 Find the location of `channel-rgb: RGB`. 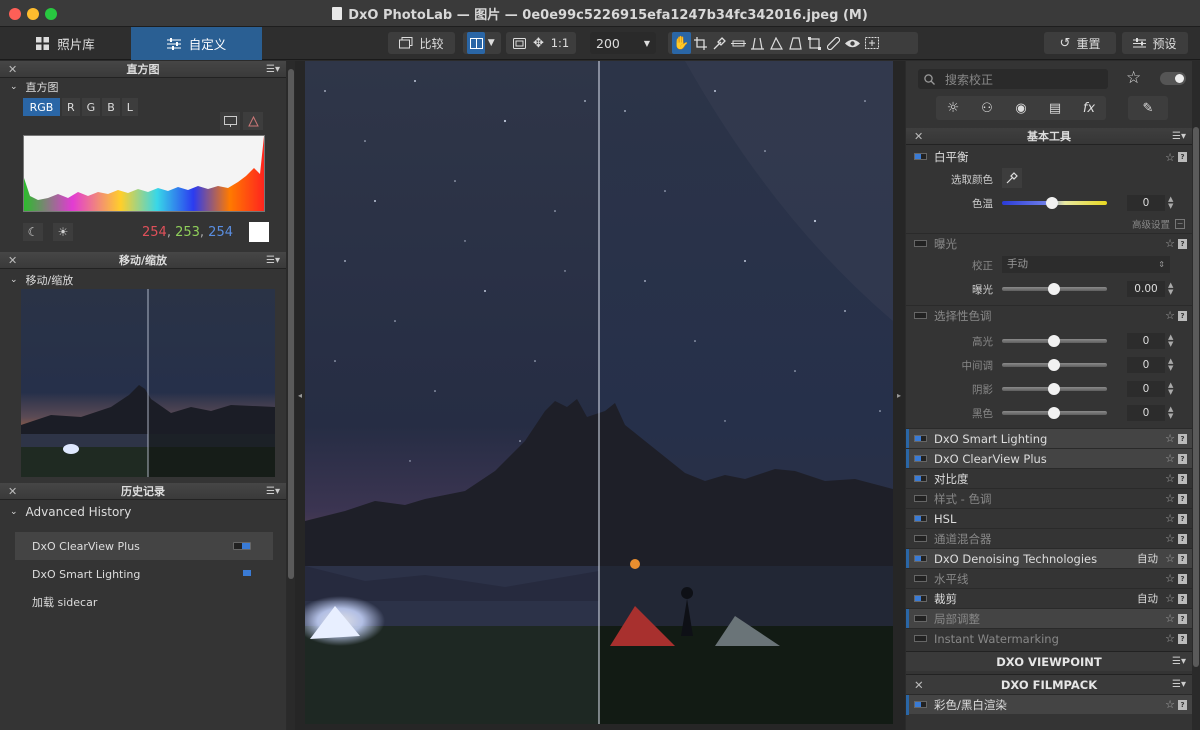

channel-rgb: RGB is located at coordinates (41, 107).